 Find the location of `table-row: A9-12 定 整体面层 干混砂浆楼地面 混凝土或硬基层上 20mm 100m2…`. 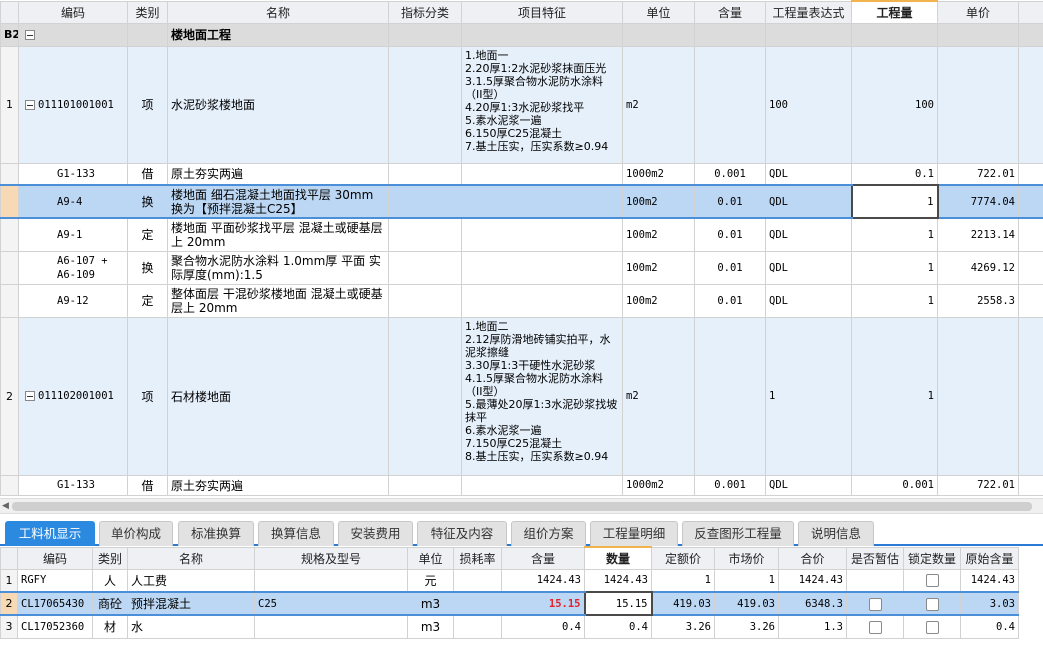

table-row: A9-12 定 整体面层 干混砂浆楼地面 混凝土或硬基层上 20mm 100m2… is located at coordinates (521, 300).